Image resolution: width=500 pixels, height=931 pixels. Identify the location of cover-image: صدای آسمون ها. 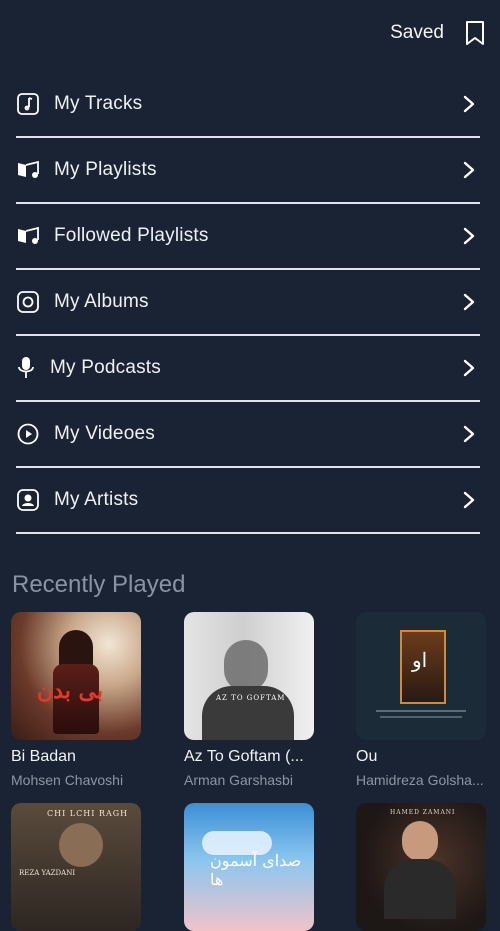
(249, 867).